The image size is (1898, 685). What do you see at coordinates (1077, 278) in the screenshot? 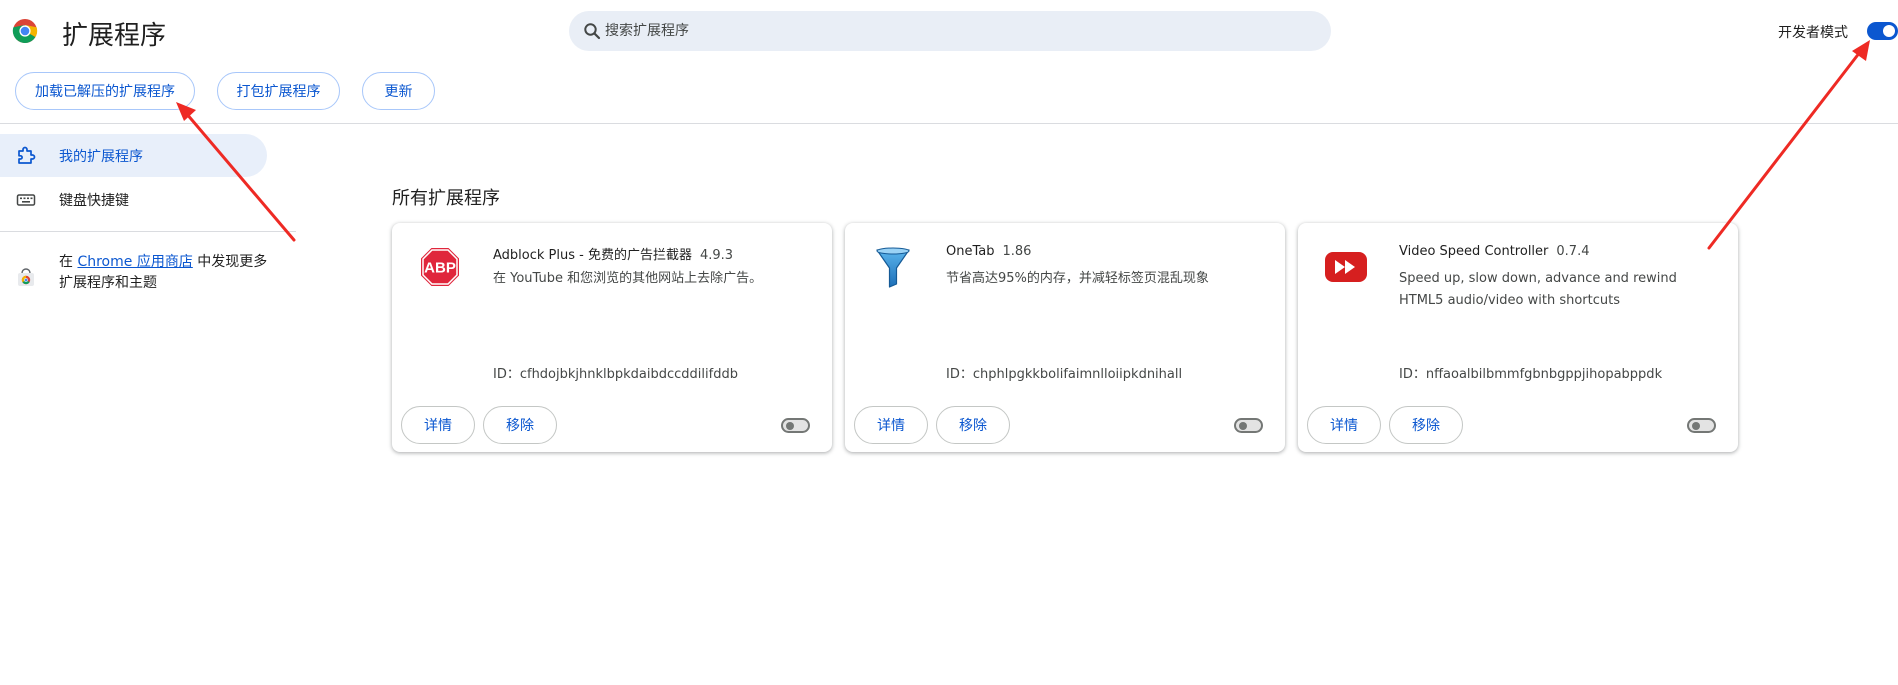
I see `extension-description: 节省高达95%的内存，并减轻标签页混乱现象` at bounding box center [1077, 278].